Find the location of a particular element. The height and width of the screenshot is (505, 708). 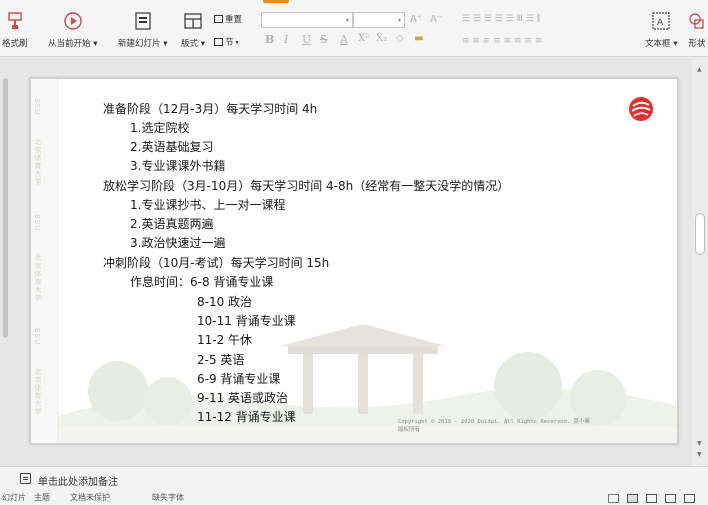

new-slide-button: 新建幻灯片 ▾ is located at coordinates (142, 29).